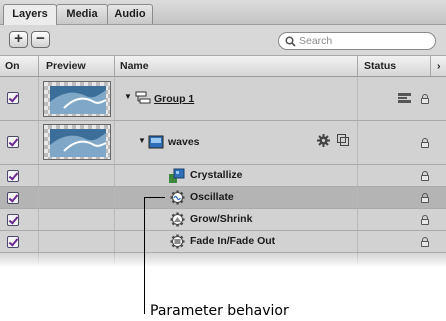 This screenshot has width=446, height=321. What do you see at coordinates (404, 98) in the screenshot?
I see `layer-stack-icon` at bounding box center [404, 98].